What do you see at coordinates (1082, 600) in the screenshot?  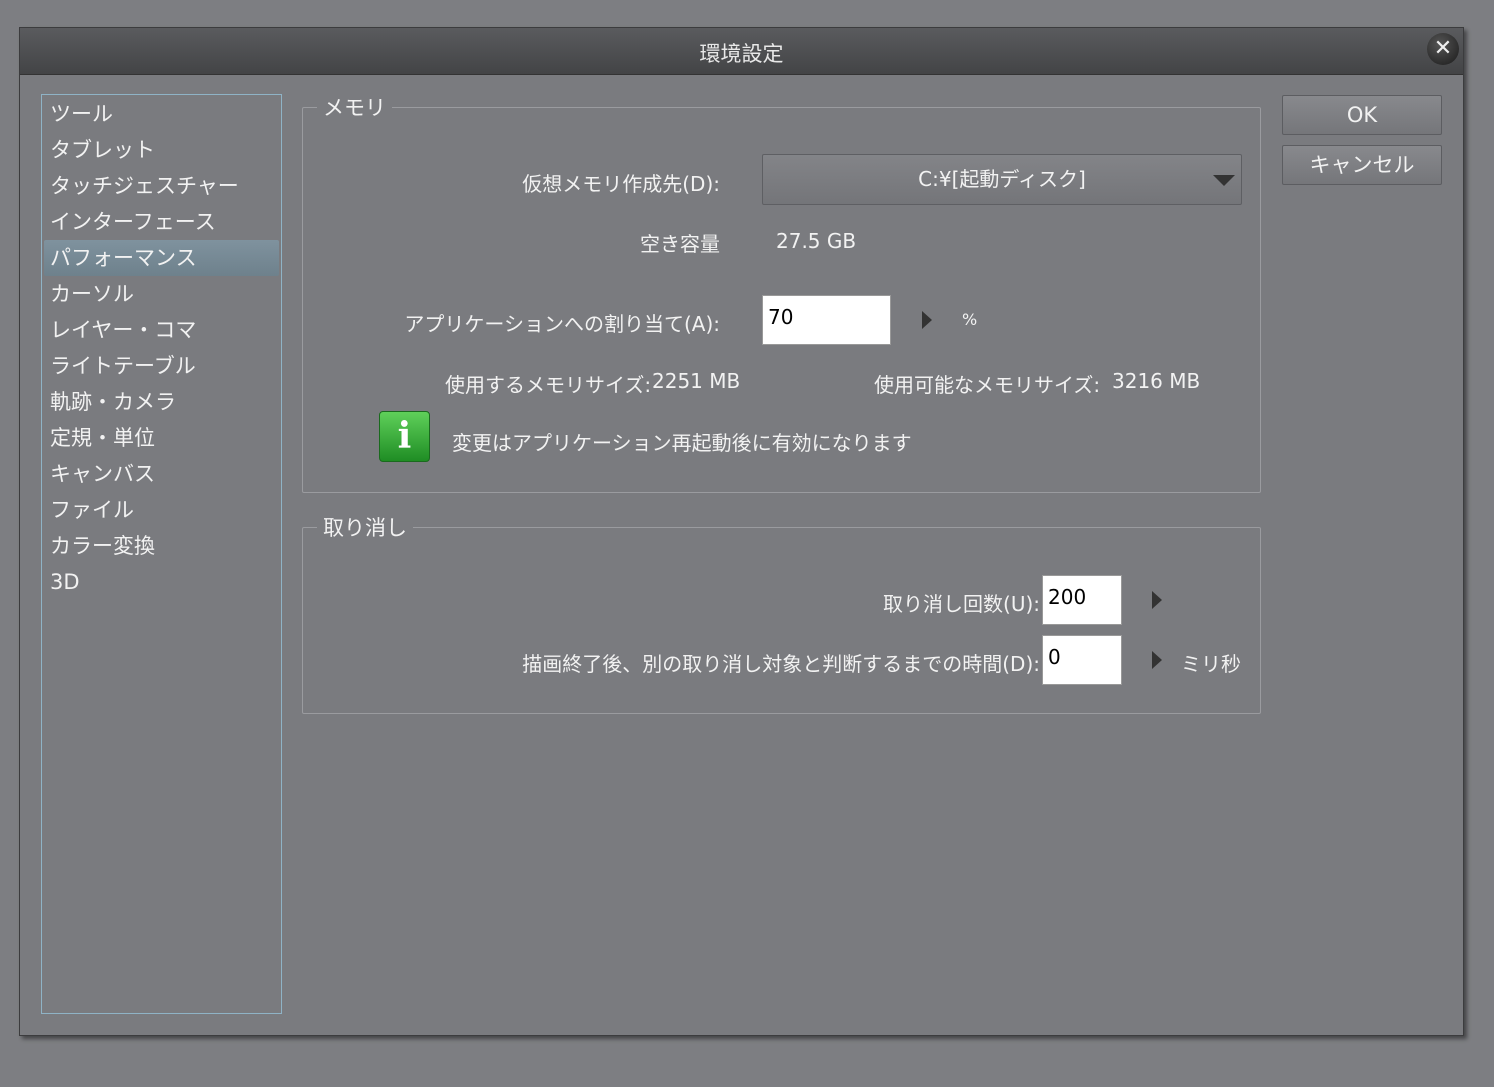 I see `undo-count-input: 200` at bounding box center [1082, 600].